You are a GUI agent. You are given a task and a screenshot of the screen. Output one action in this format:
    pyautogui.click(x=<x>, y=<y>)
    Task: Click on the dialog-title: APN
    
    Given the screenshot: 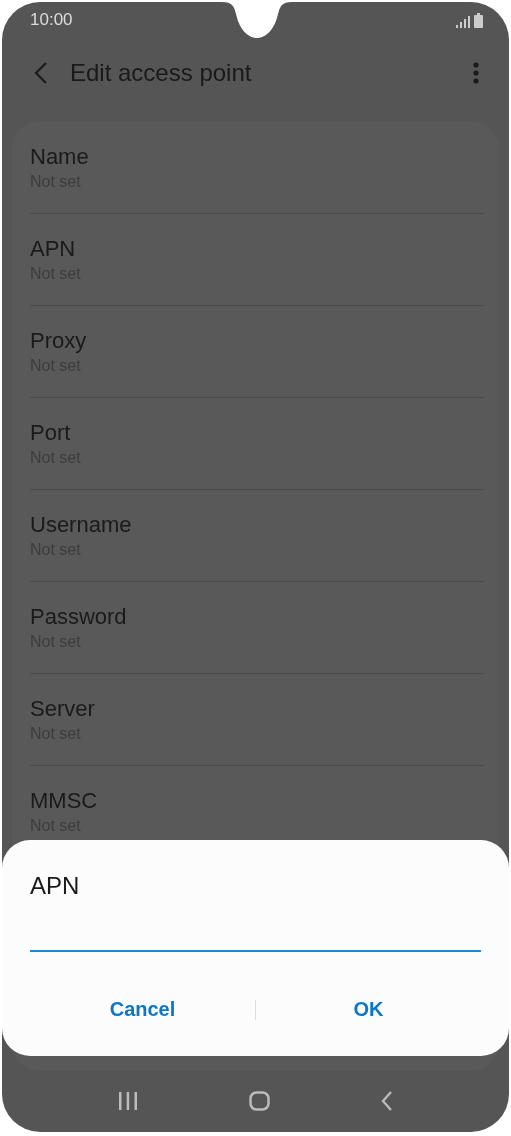 What is the action you would take?
    pyautogui.click(x=55, y=886)
    